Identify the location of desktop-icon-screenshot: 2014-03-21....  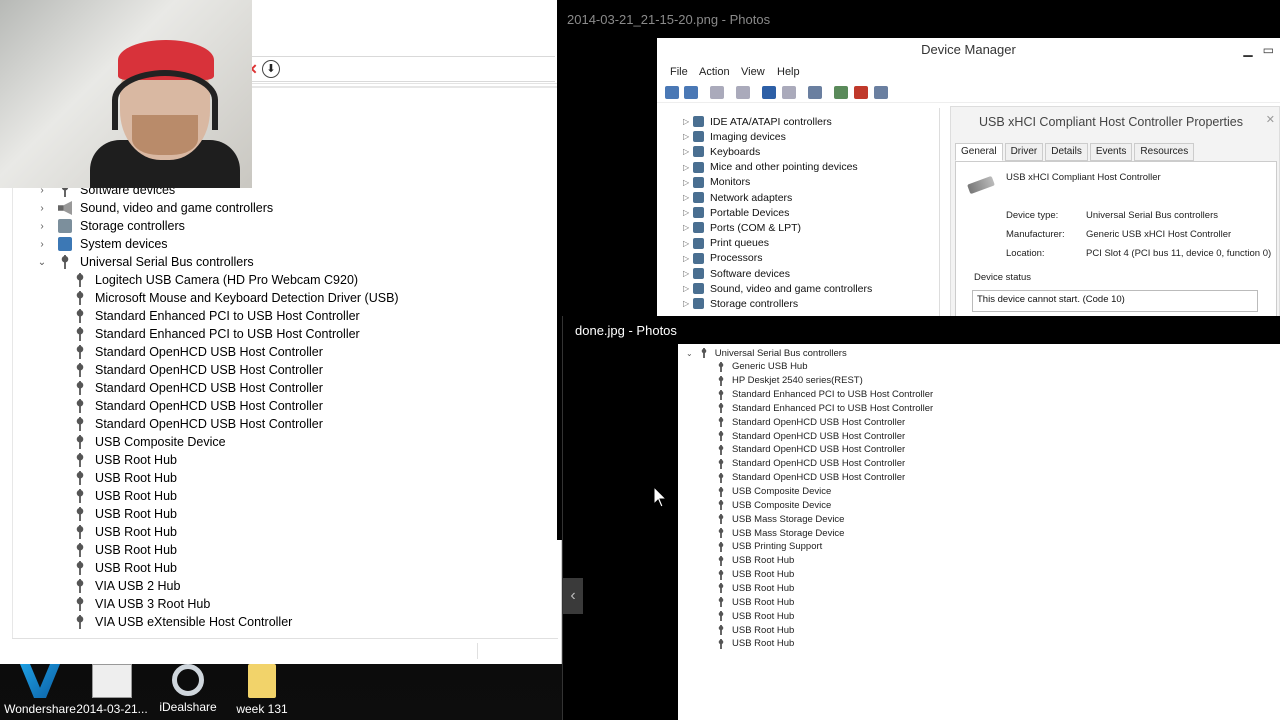
(112, 690).